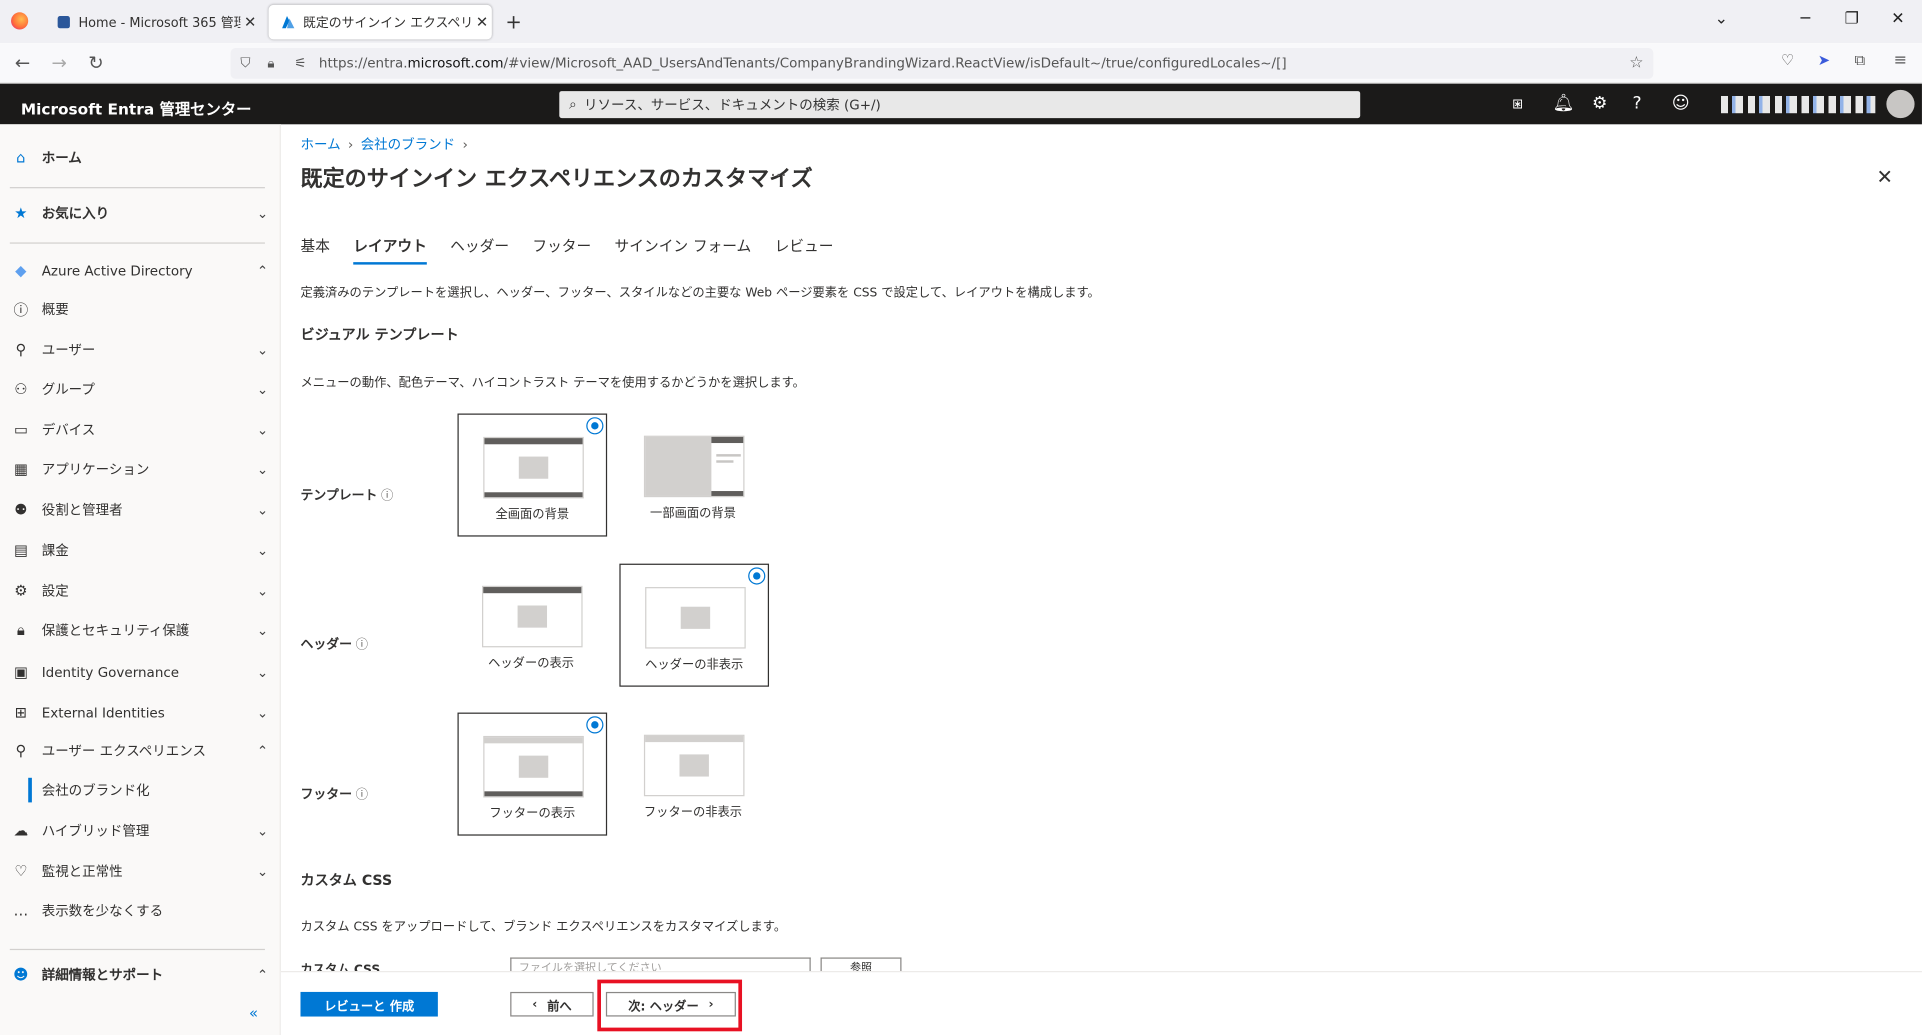 The height and width of the screenshot is (1035, 1922). I want to click on radio-selected-icon, so click(595, 725).